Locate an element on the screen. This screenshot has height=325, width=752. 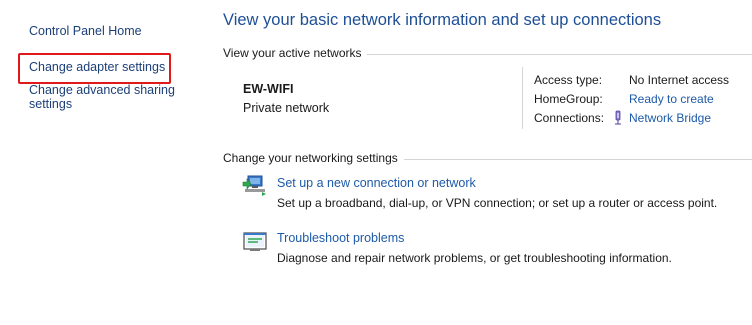
network-bridge-link: Network Bridge is located at coordinates (670, 118).